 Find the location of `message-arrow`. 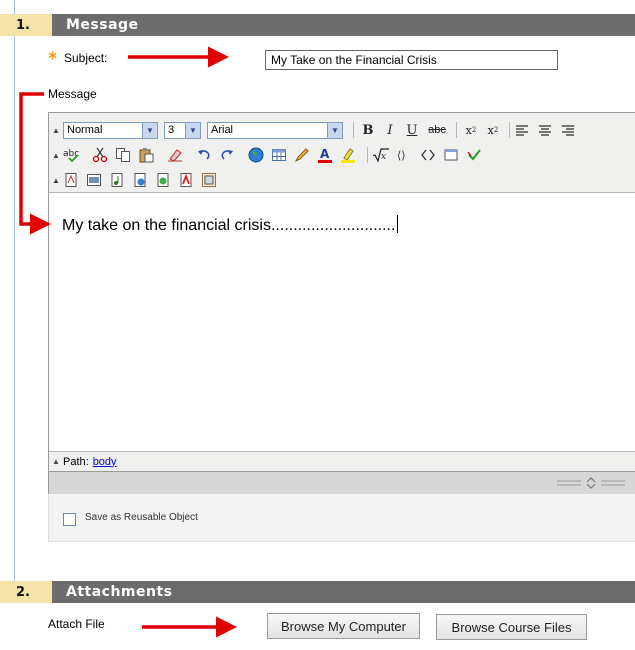

message-arrow is located at coordinates (35, 163).